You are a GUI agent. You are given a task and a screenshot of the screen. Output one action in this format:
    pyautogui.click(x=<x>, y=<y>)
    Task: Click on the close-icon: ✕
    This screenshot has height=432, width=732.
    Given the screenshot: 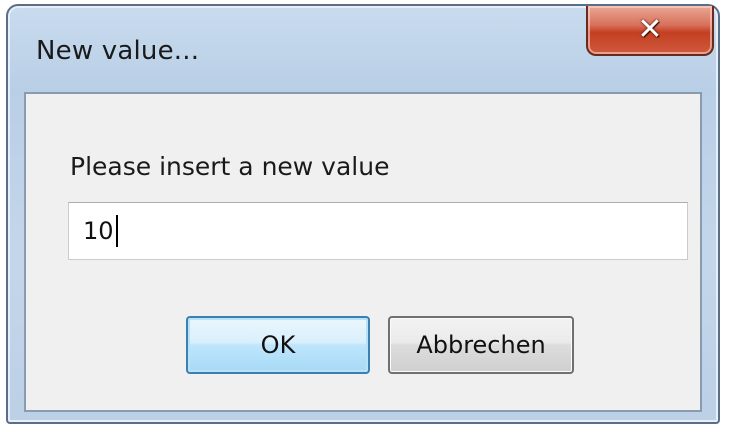 What is the action you would take?
    pyautogui.click(x=650, y=29)
    